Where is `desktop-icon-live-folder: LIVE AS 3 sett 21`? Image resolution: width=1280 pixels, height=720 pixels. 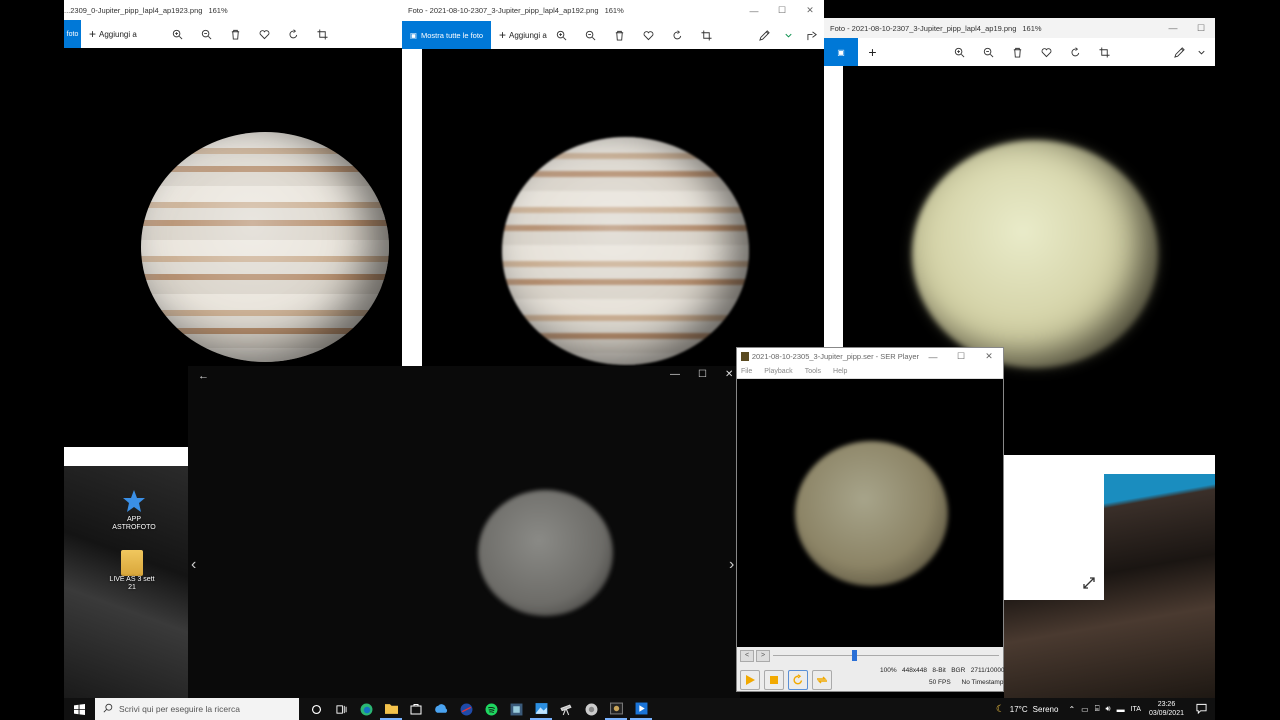
desktop-icon-live-folder: LIVE AS 3 sett 21 is located at coordinates (132, 571).